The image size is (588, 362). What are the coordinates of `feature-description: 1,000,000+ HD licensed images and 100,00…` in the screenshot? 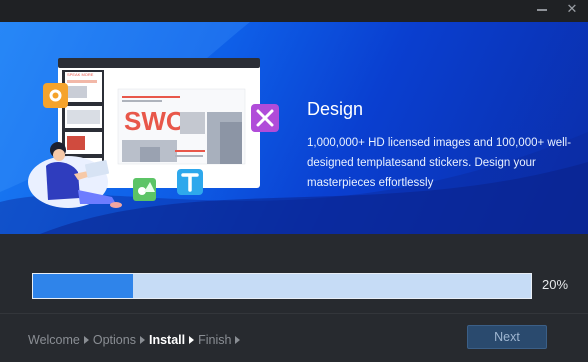 It's located at (439, 163).